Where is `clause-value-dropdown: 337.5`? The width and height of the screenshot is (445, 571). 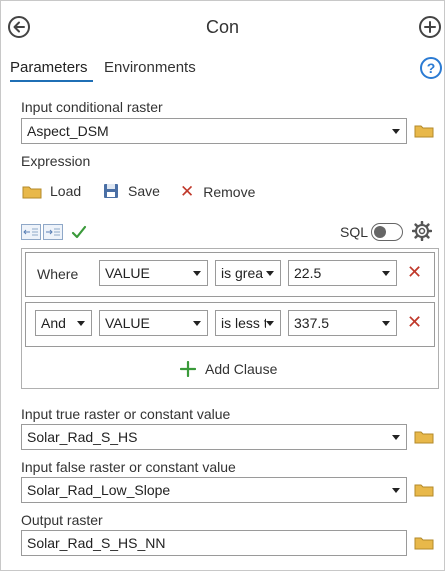
clause-value-dropdown: 337.5 is located at coordinates (342, 323).